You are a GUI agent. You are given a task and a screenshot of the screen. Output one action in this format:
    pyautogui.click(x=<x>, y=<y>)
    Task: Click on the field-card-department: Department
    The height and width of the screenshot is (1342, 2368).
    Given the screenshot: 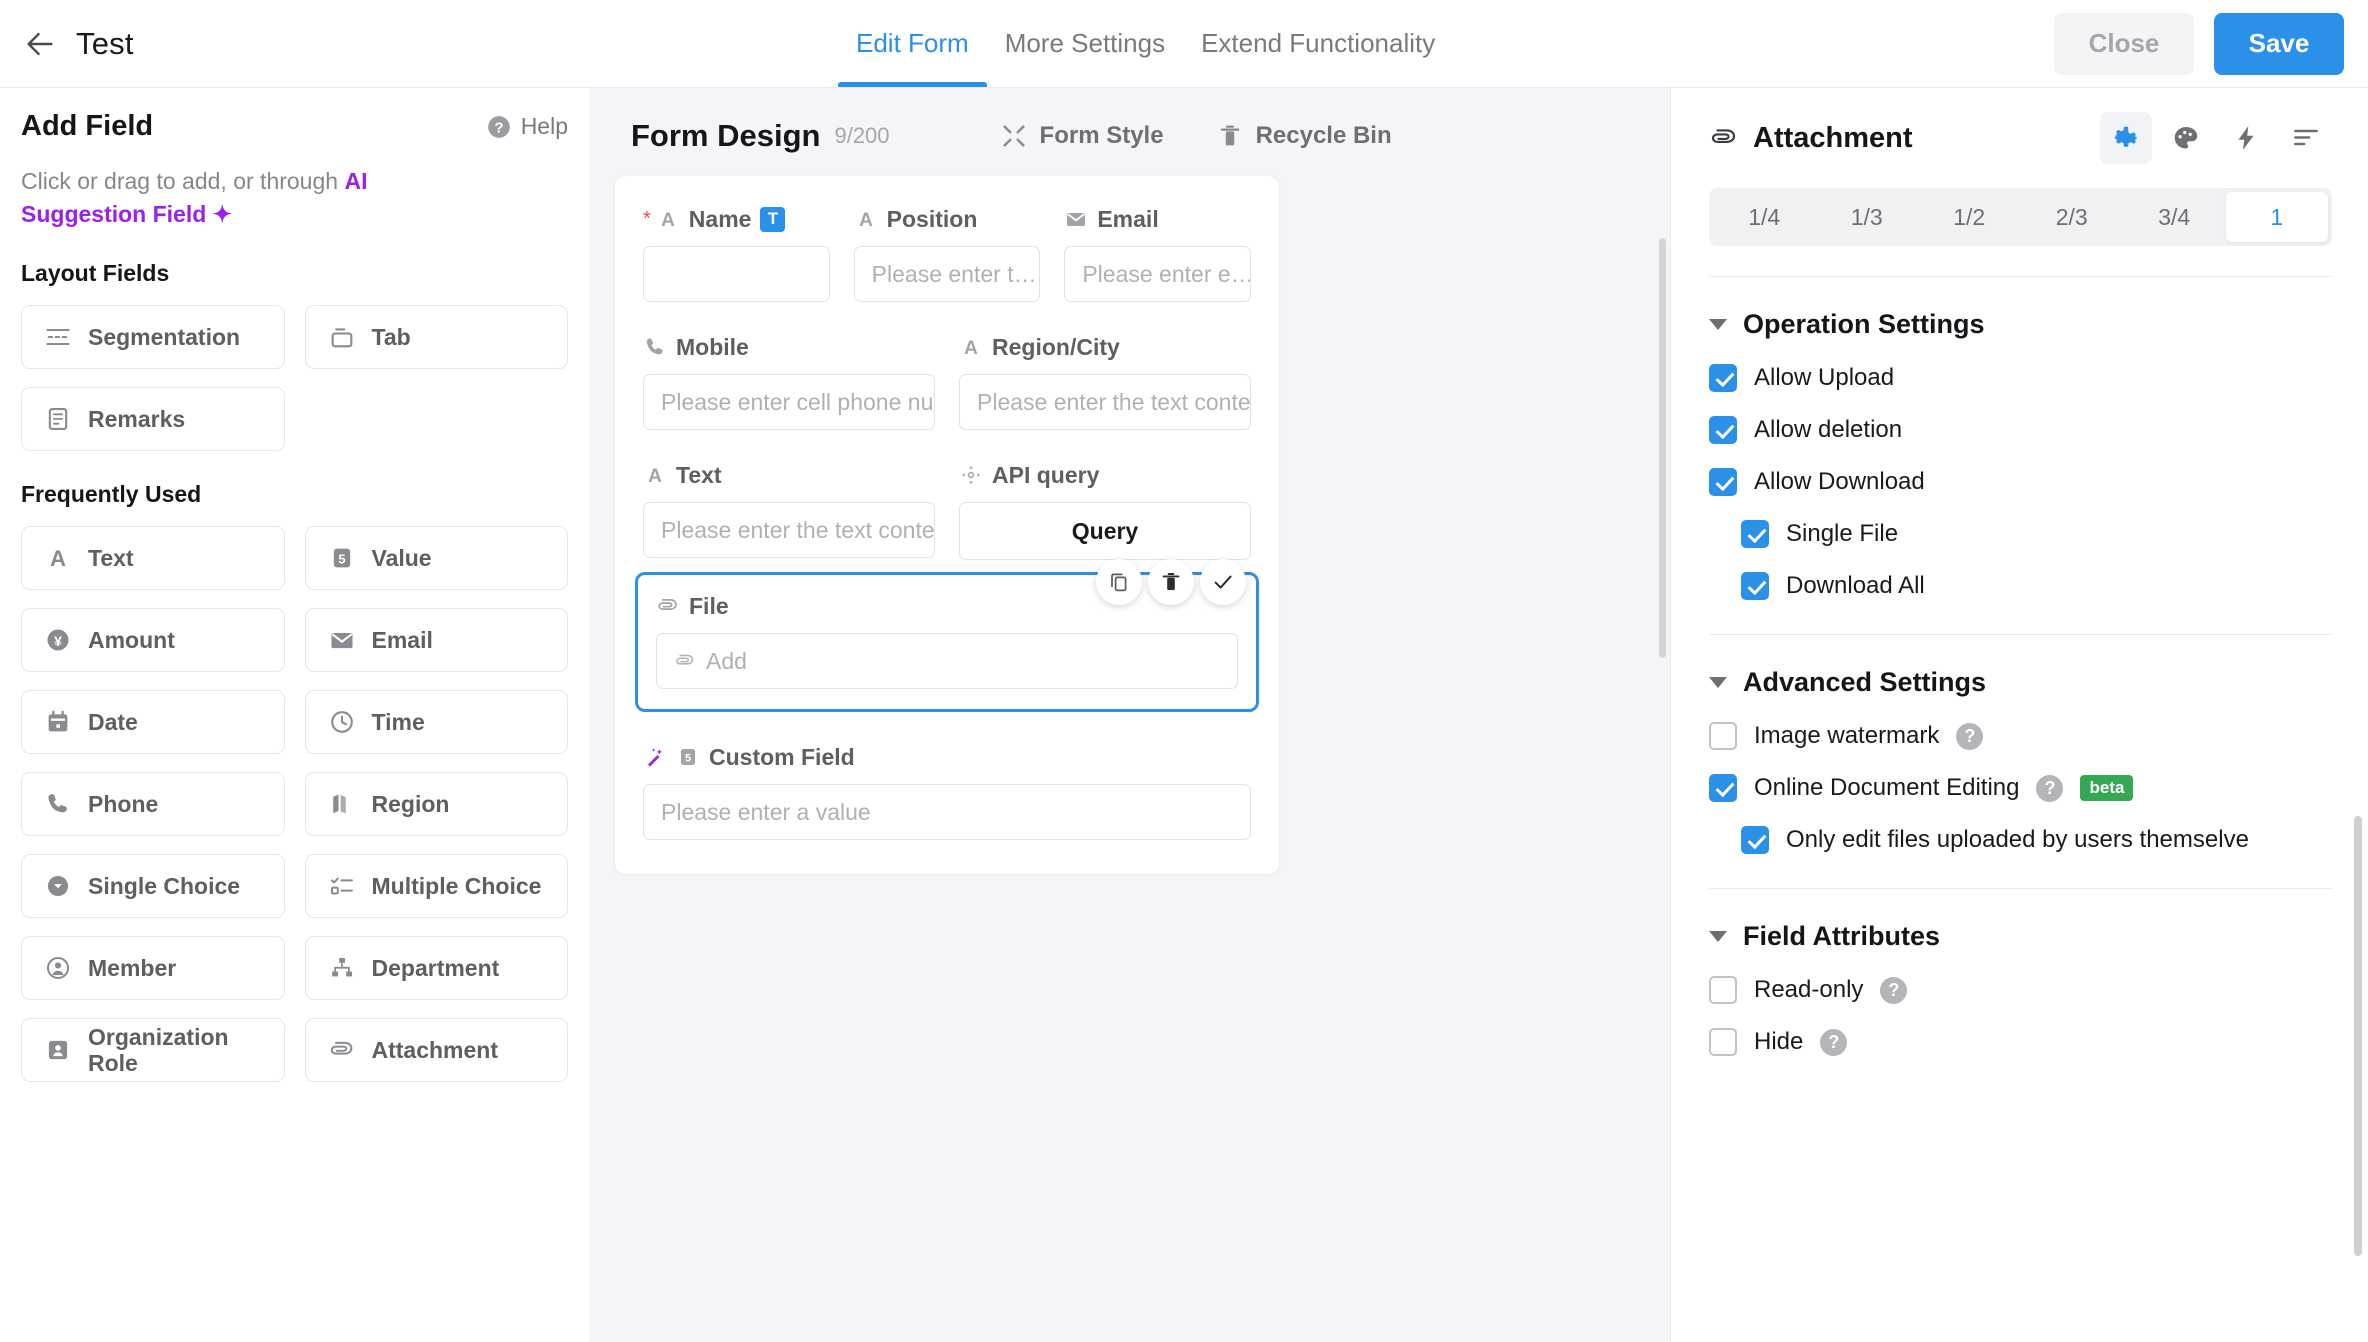 What is the action you would take?
    pyautogui.click(x=436, y=968)
    